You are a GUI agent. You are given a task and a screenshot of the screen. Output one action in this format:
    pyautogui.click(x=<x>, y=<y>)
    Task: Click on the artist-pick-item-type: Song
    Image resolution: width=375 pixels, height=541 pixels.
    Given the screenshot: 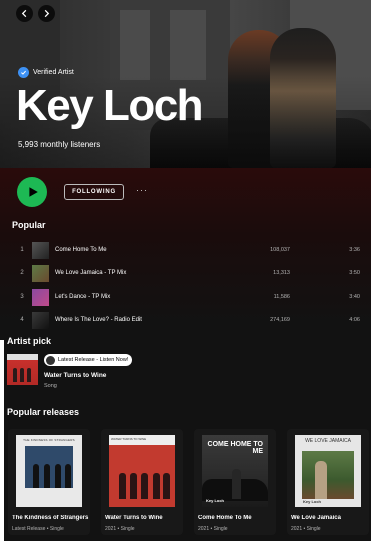 What is the action you would take?
    pyautogui.click(x=50, y=386)
    